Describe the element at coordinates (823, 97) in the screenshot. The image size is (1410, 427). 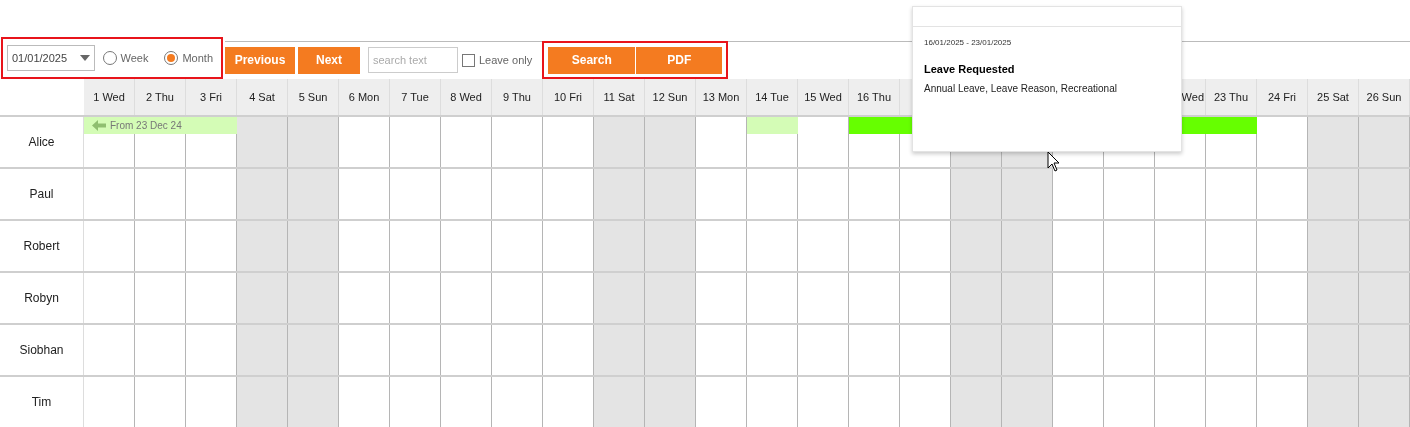
I see `day-header: 15 Wed` at that location.